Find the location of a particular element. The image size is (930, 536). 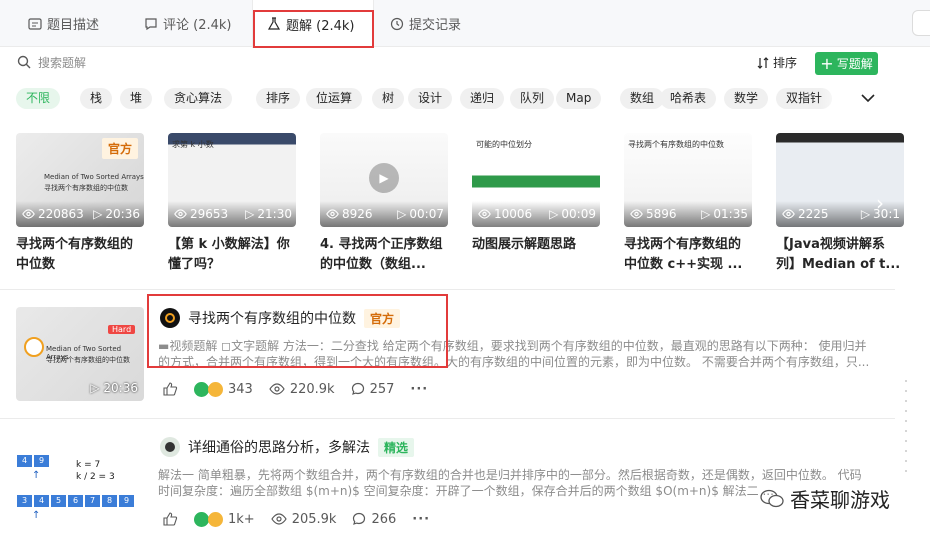

solution-stats: 343 220.9k 257 ··· is located at coordinates (303, 389).